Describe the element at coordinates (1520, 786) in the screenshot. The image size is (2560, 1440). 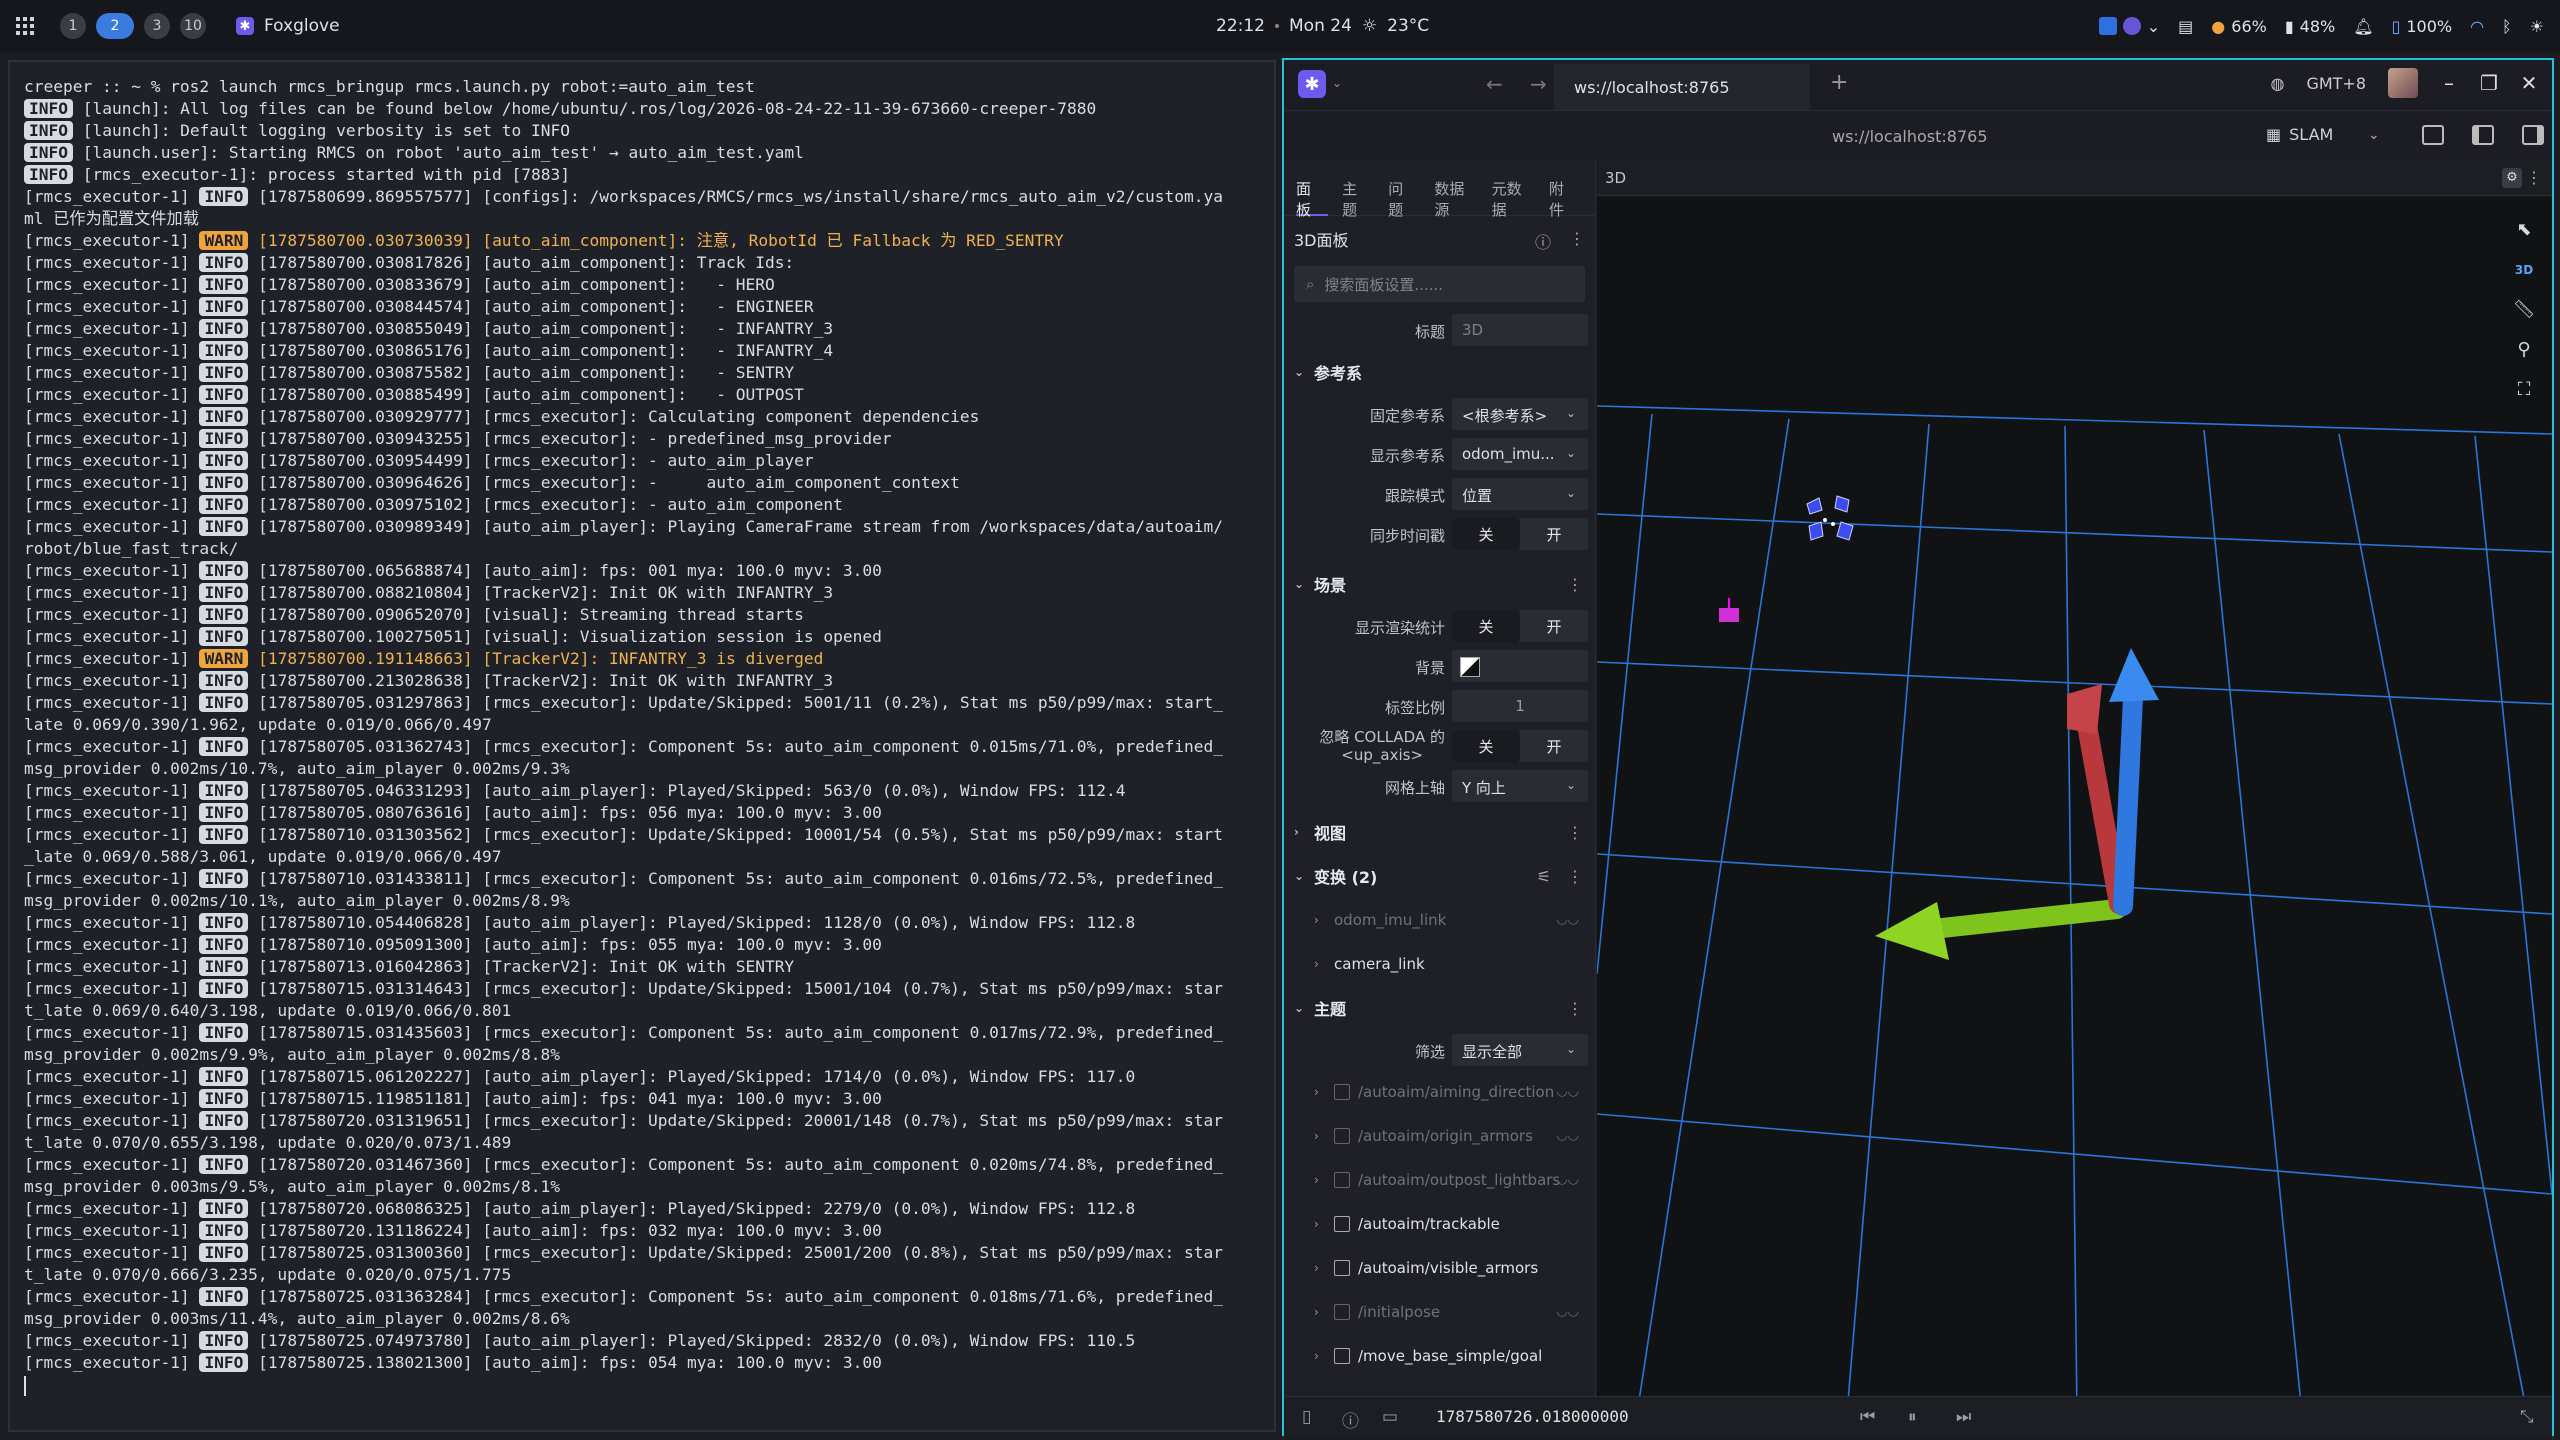
I see `grid-up-axis-select: Y 向上 ⌄` at that location.